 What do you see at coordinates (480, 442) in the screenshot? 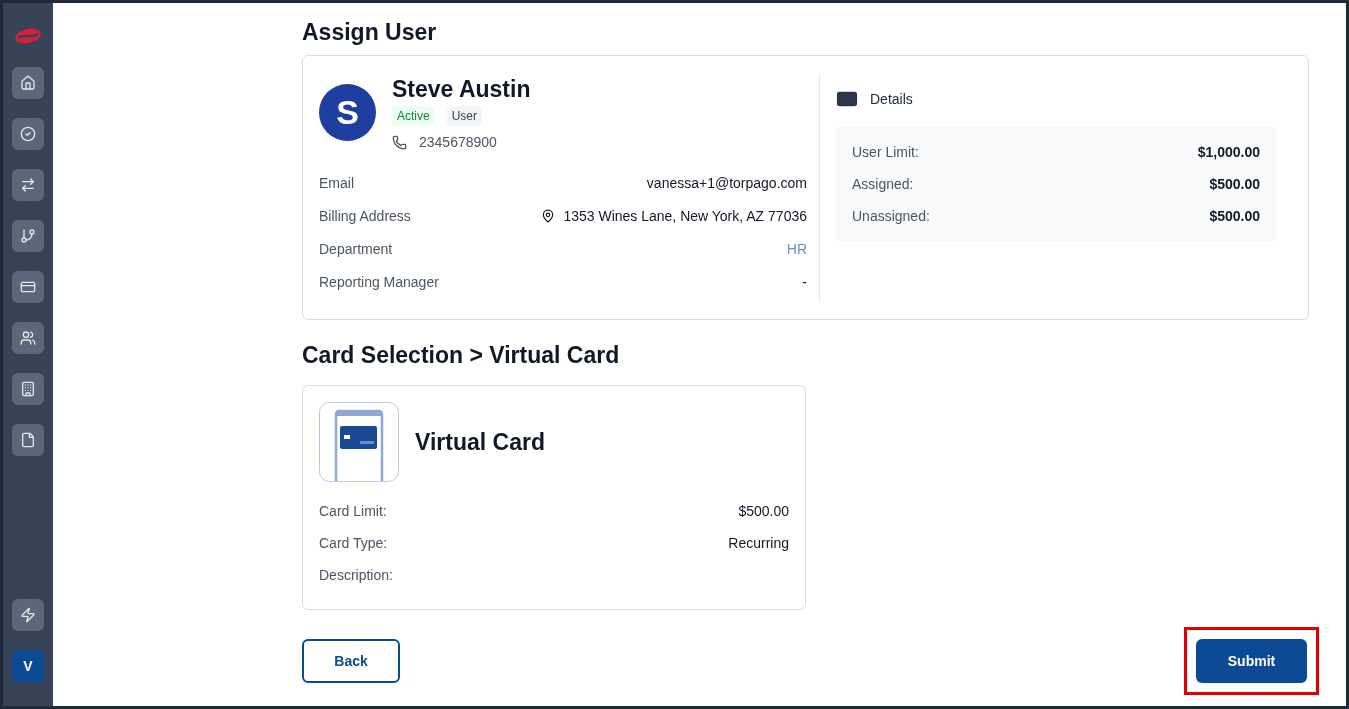
I see `card-name: Virtual Card` at bounding box center [480, 442].